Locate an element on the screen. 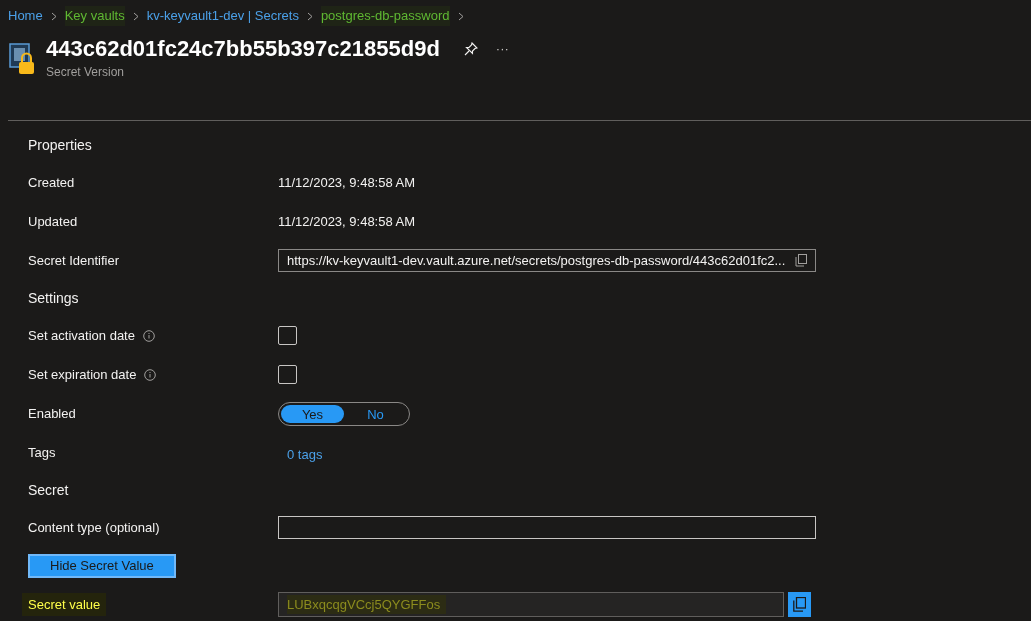  page-subtitle: Secret Version is located at coordinates (86, 72).